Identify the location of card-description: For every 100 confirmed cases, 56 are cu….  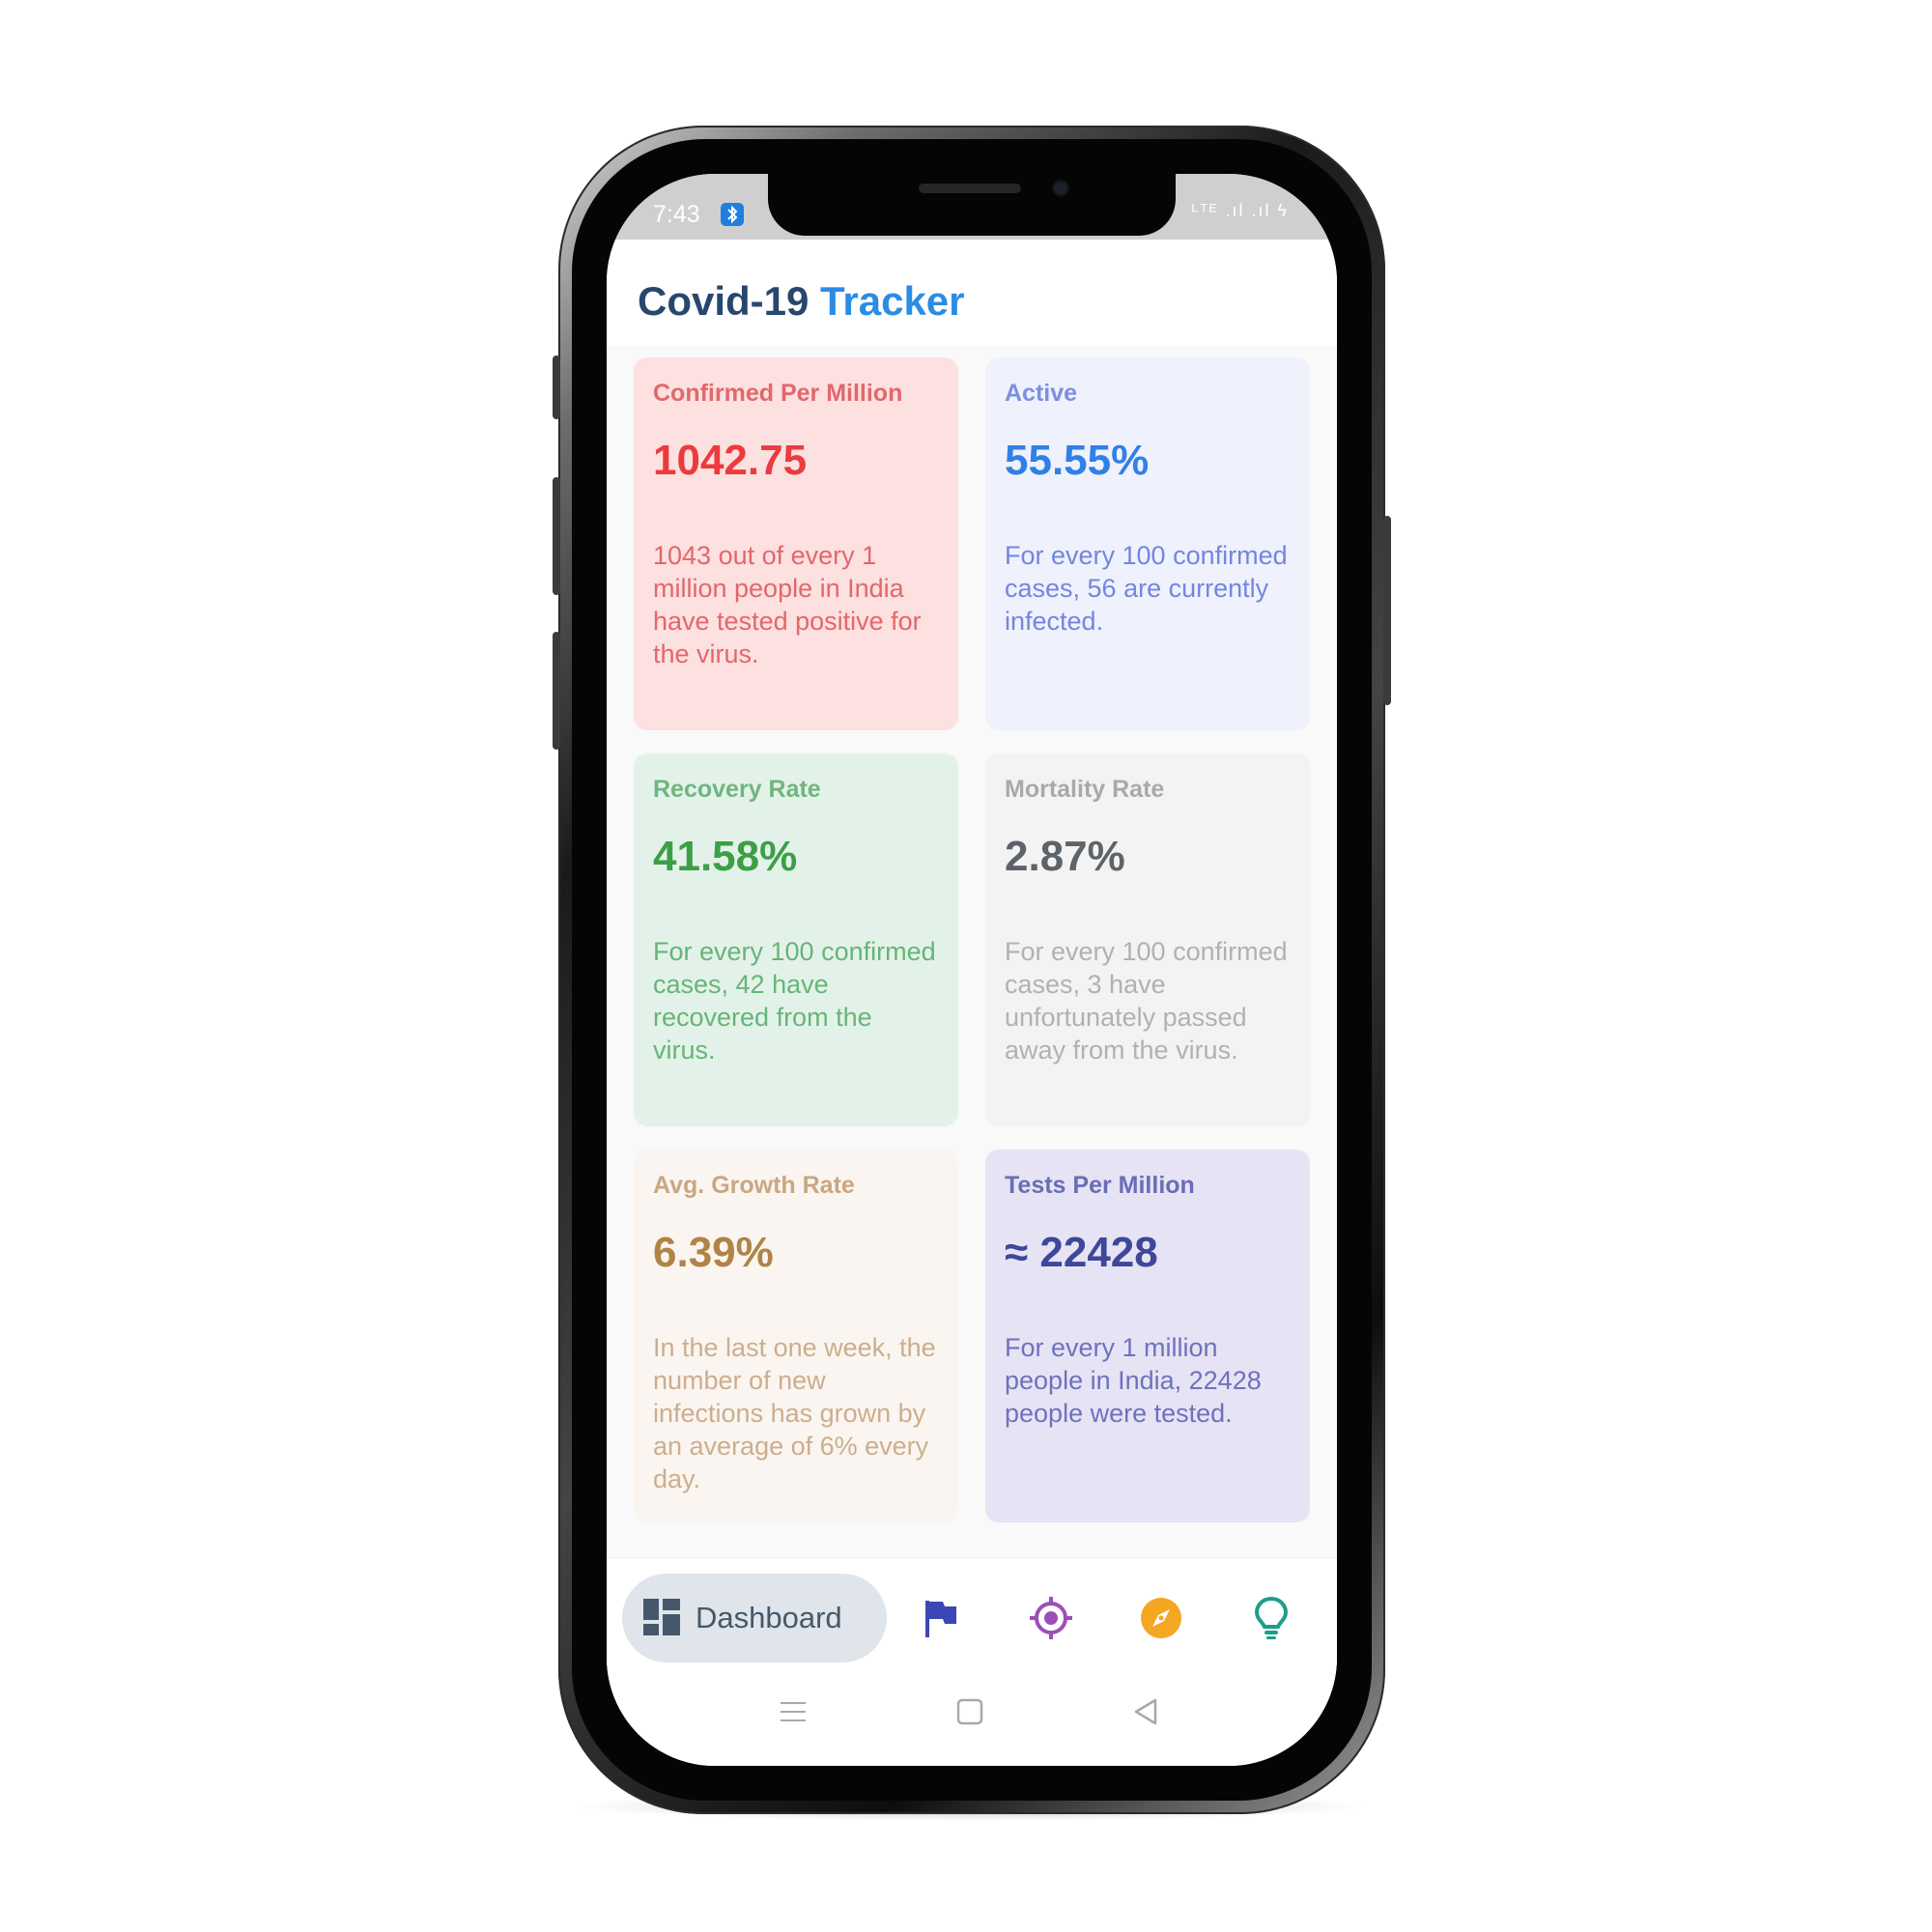
(1146, 588).